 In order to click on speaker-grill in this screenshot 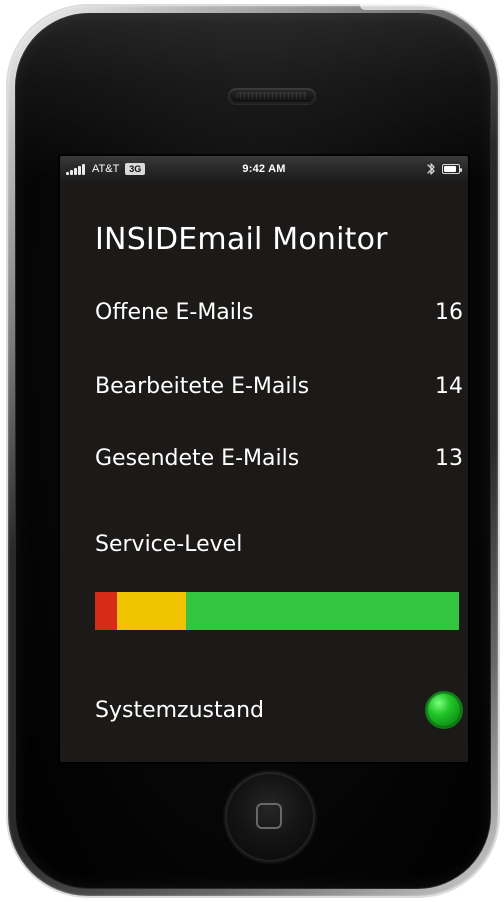, I will do `click(272, 96)`.